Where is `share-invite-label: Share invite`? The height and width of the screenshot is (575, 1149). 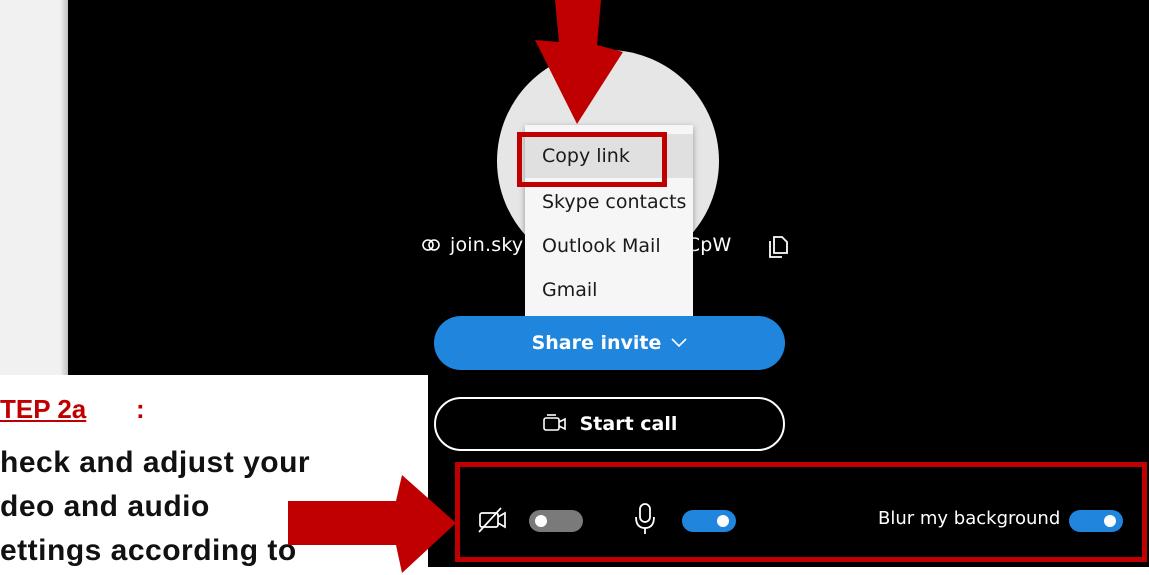
share-invite-label: Share invite is located at coordinates (596, 343).